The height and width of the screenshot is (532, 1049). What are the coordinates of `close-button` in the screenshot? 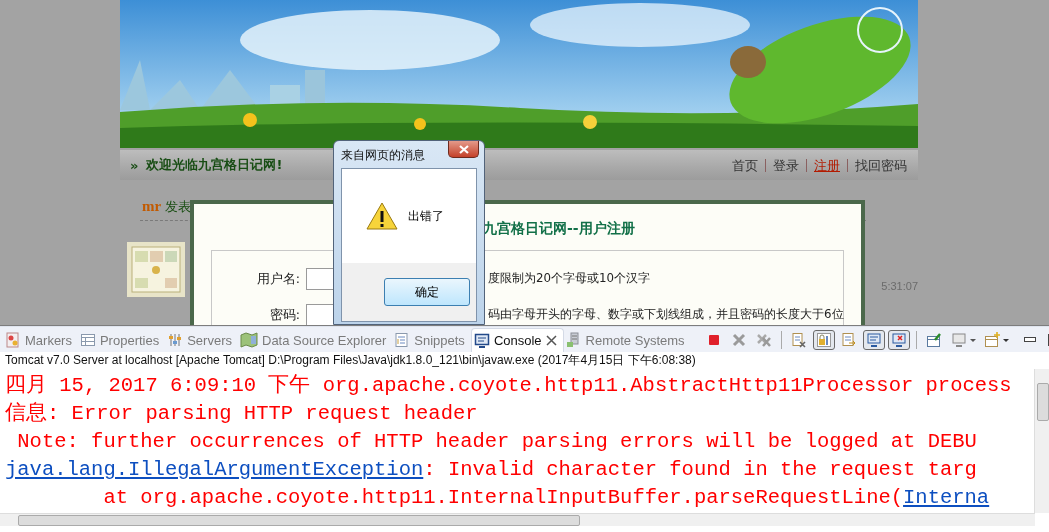 It's located at (463, 149).